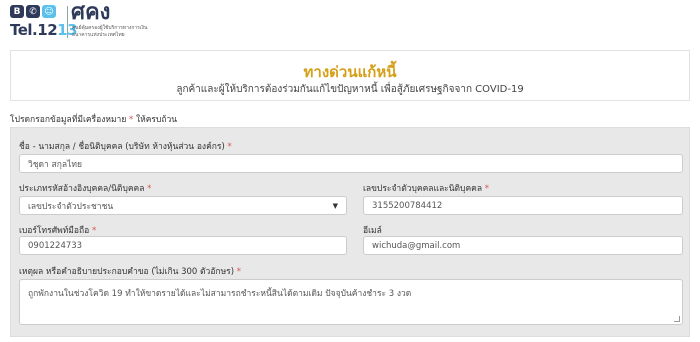  What do you see at coordinates (67, 22) in the screenshot?
I see `logo-divider` at bounding box center [67, 22].